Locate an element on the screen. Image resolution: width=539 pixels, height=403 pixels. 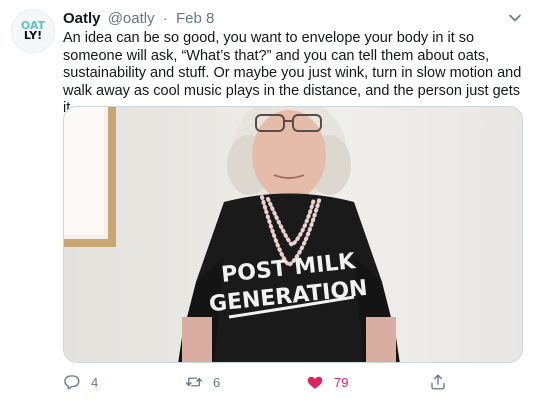
like-button: 79 is located at coordinates (327, 382).